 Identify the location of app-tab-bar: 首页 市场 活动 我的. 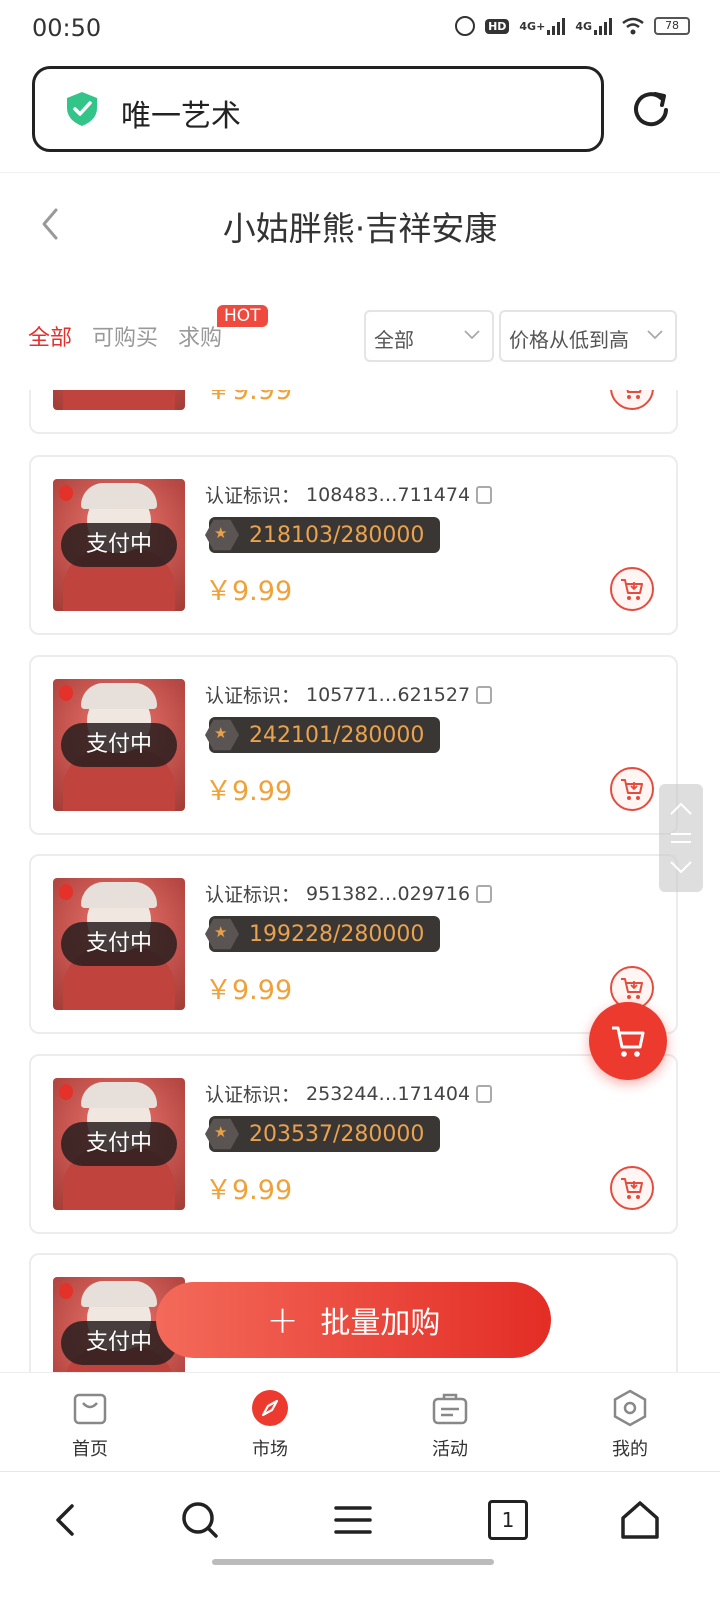
(360, 1421).